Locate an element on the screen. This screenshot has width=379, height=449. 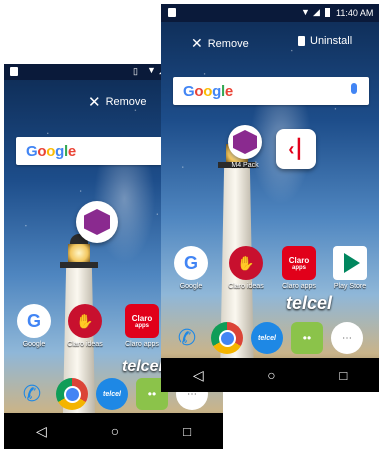
status-time: 11:40 AM is located at coordinates (355, 13).